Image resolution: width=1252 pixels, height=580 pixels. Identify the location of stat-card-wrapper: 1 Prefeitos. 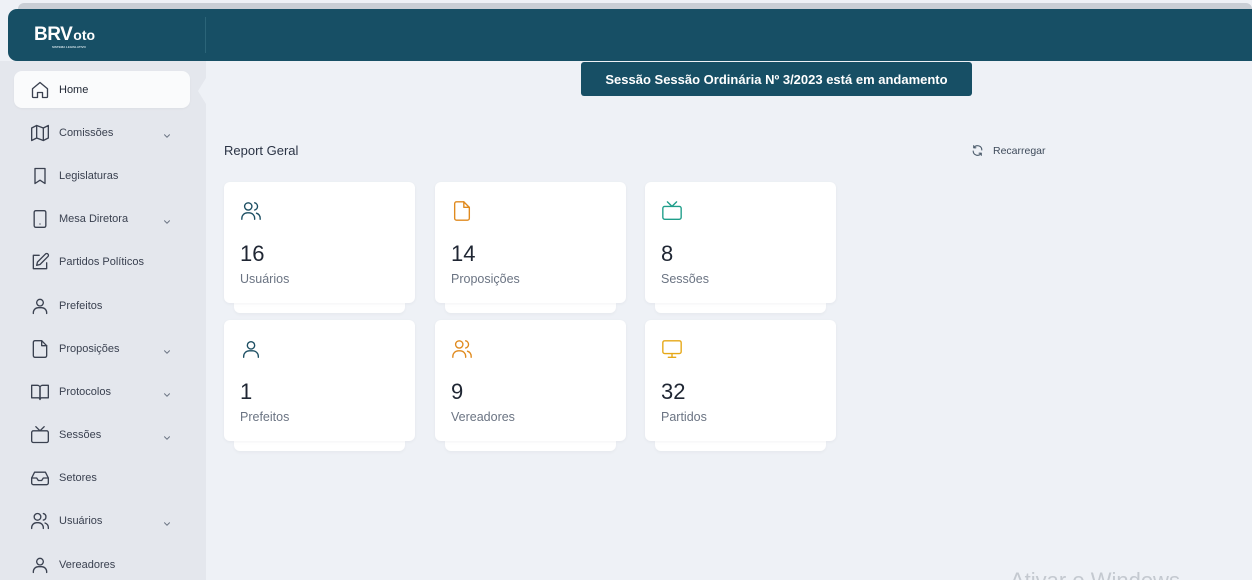
(319, 385).